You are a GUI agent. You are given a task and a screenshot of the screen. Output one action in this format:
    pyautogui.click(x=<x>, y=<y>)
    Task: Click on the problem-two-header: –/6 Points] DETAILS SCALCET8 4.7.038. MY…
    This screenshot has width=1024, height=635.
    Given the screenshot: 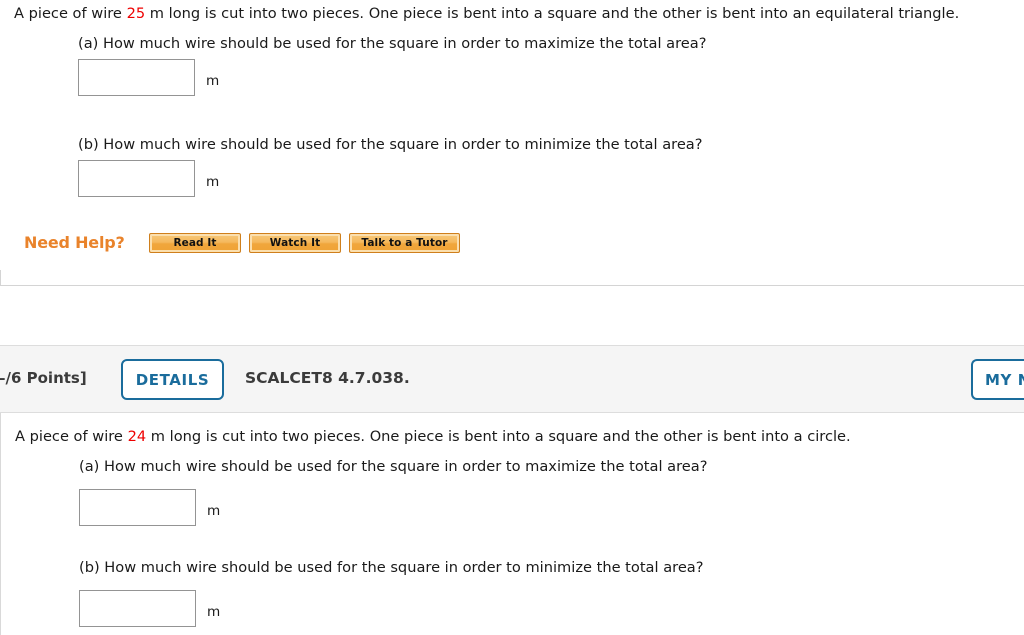 What is the action you would take?
    pyautogui.click(x=512, y=379)
    